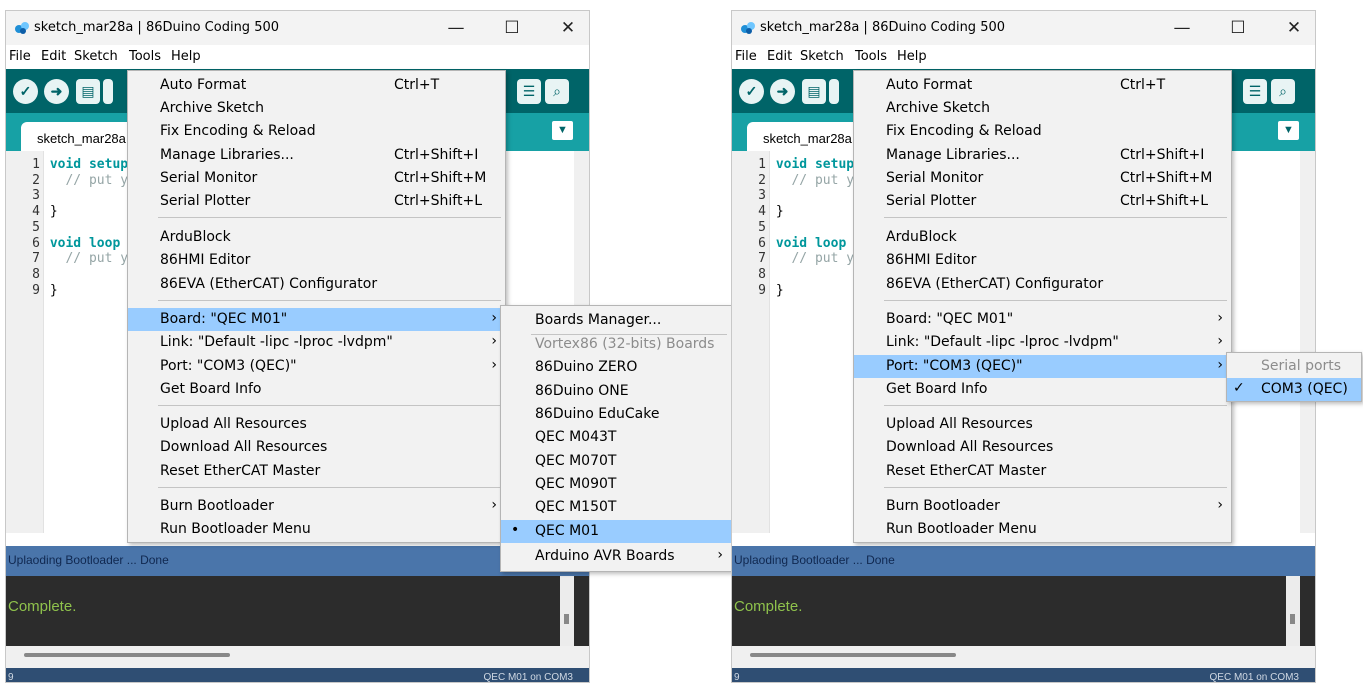 Image resolution: width=1363 pixels, height=683 pixels. I want to click on menu-item-board-option: QEC M090T, so click(616, 484).